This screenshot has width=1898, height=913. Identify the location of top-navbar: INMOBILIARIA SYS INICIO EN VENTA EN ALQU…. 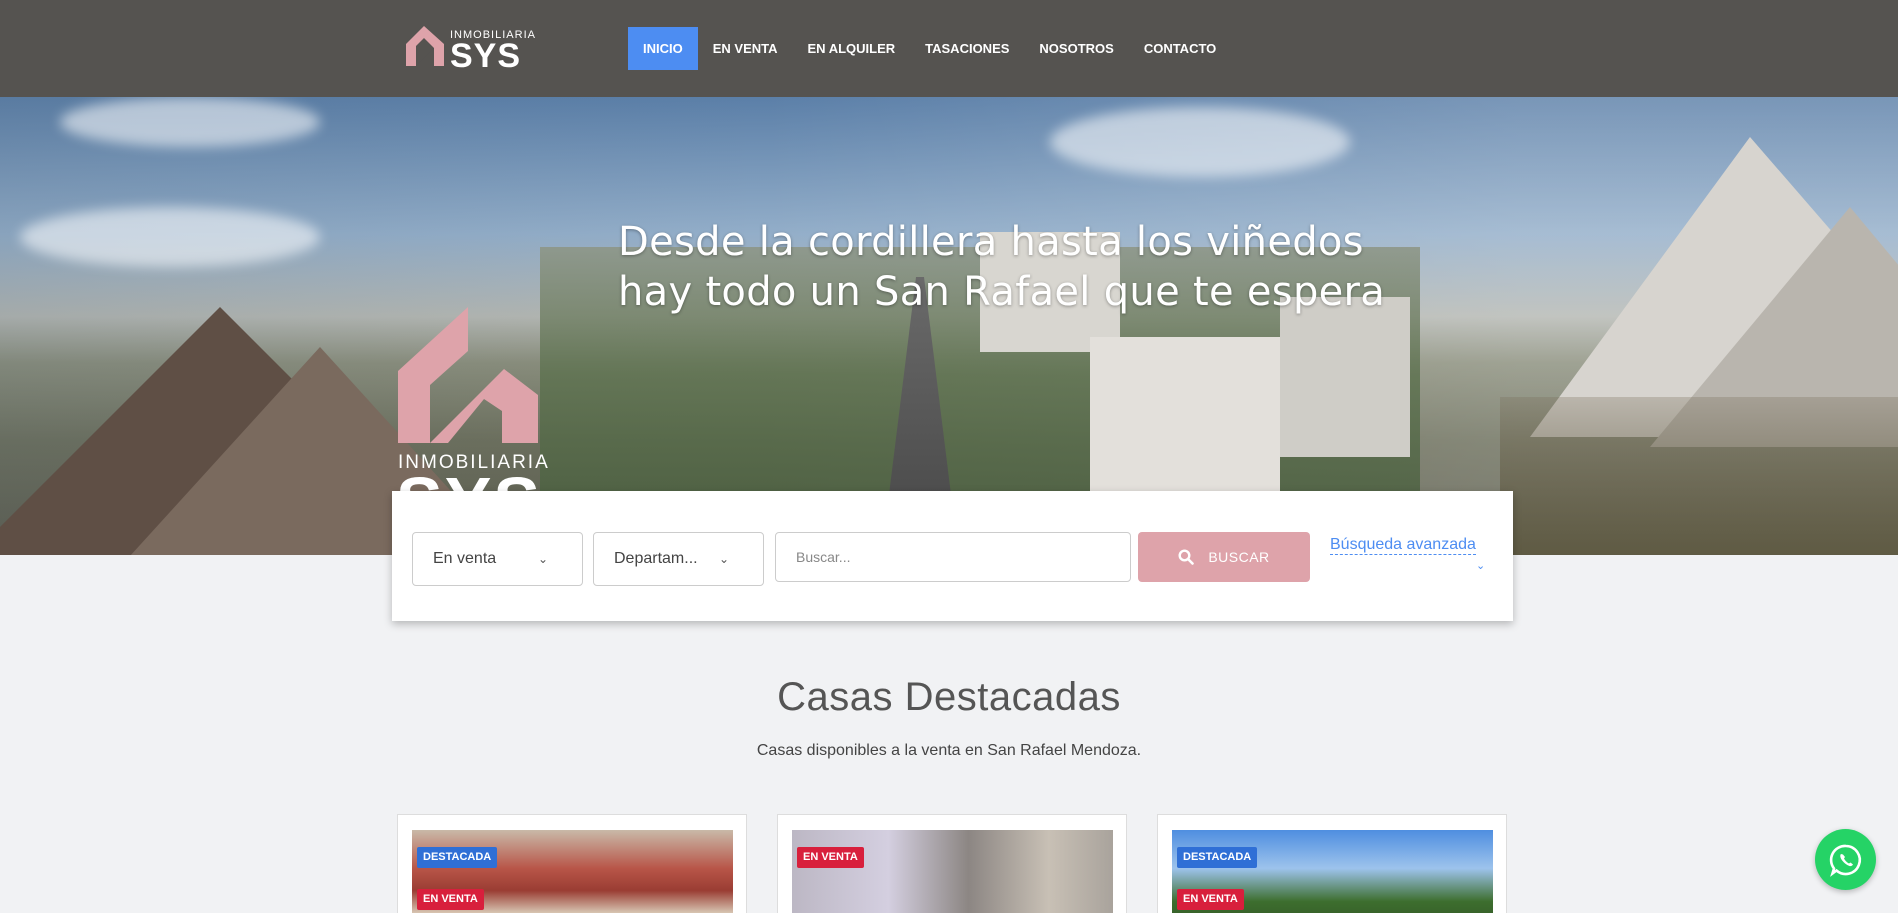
(949, 48).